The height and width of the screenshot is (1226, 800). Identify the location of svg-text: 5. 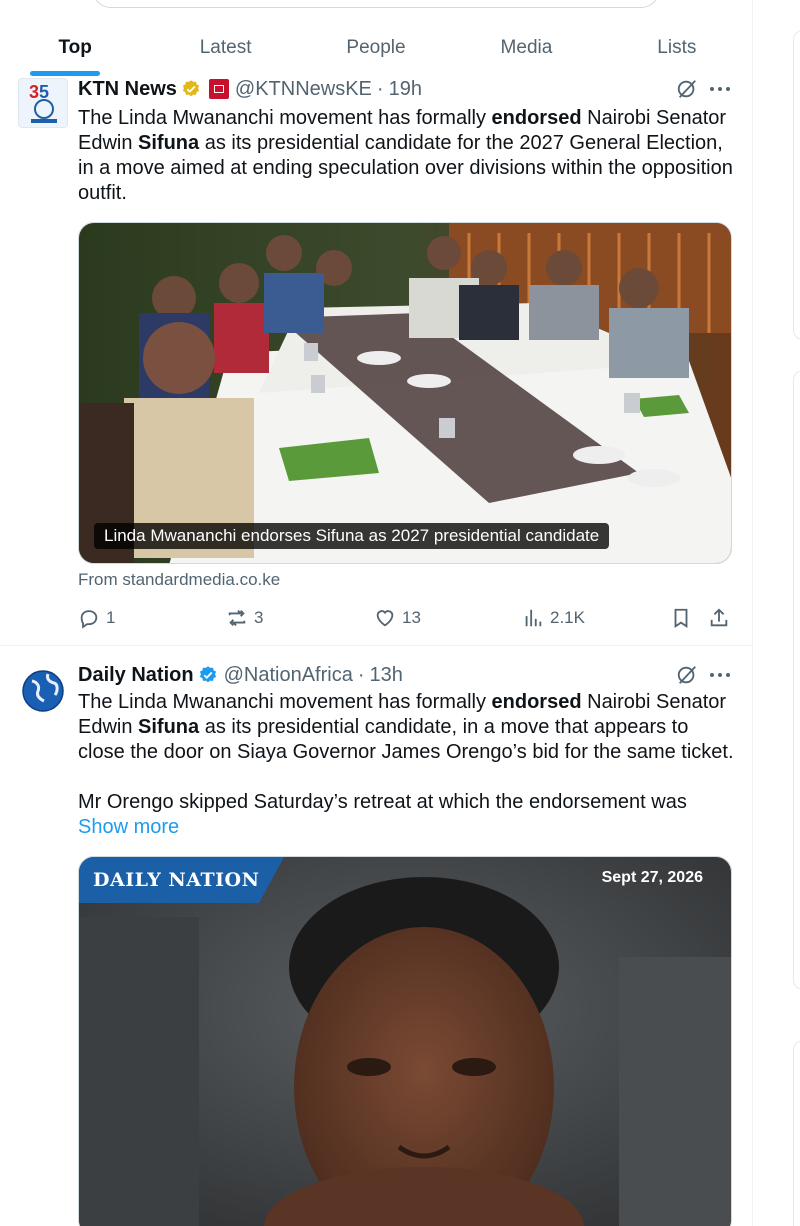
(44, 92).